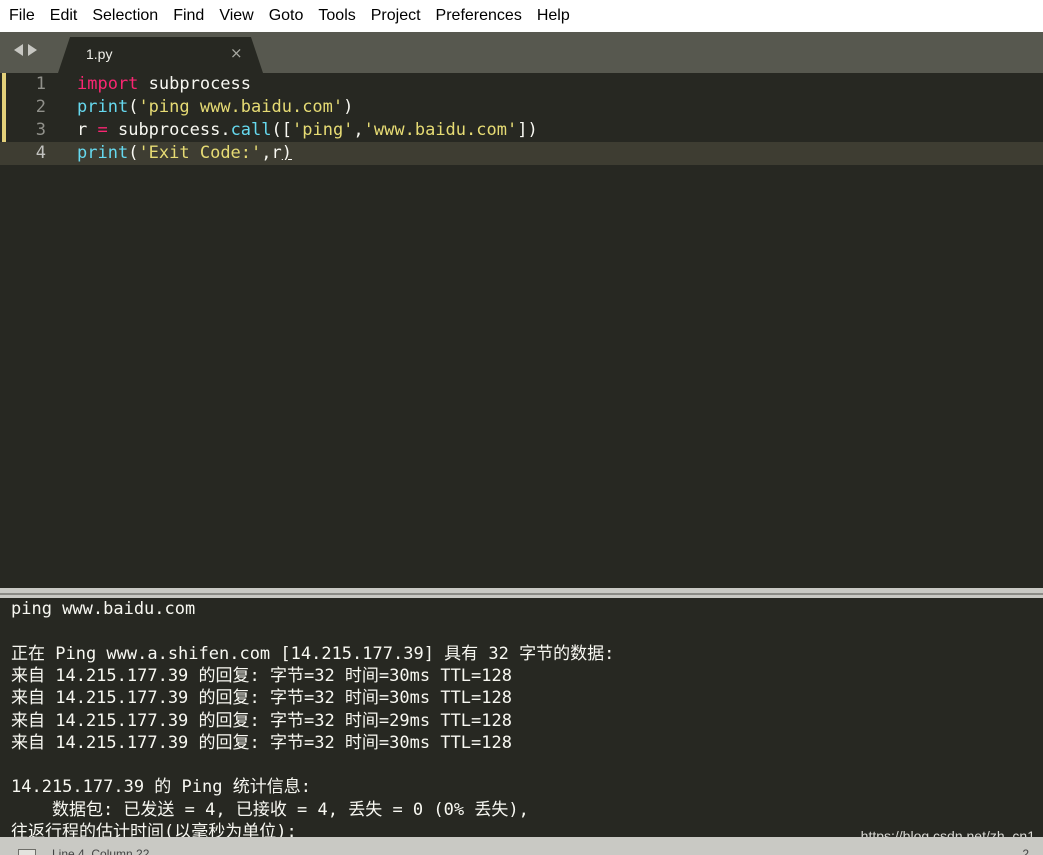  What do you see at coordinates (99, 54) in the screenshot?
I see `tab-title: 1.py` at bounding box center [99, 54].